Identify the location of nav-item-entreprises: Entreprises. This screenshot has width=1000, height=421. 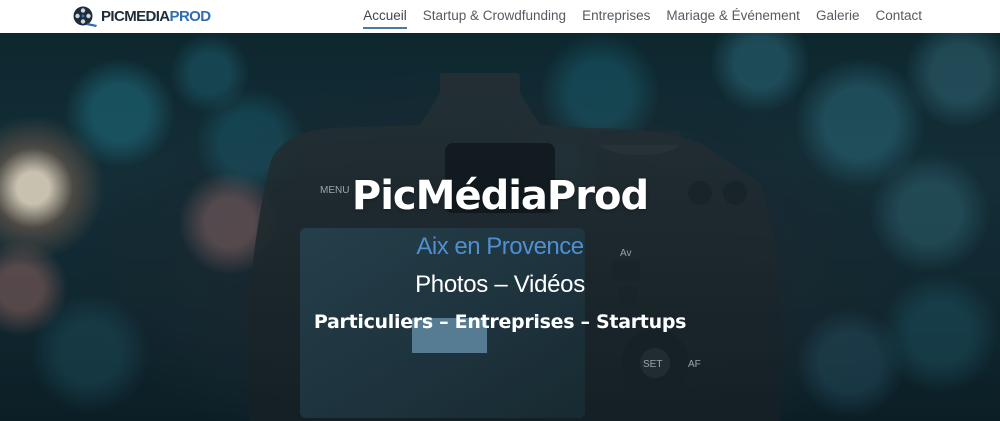
(616, 16).